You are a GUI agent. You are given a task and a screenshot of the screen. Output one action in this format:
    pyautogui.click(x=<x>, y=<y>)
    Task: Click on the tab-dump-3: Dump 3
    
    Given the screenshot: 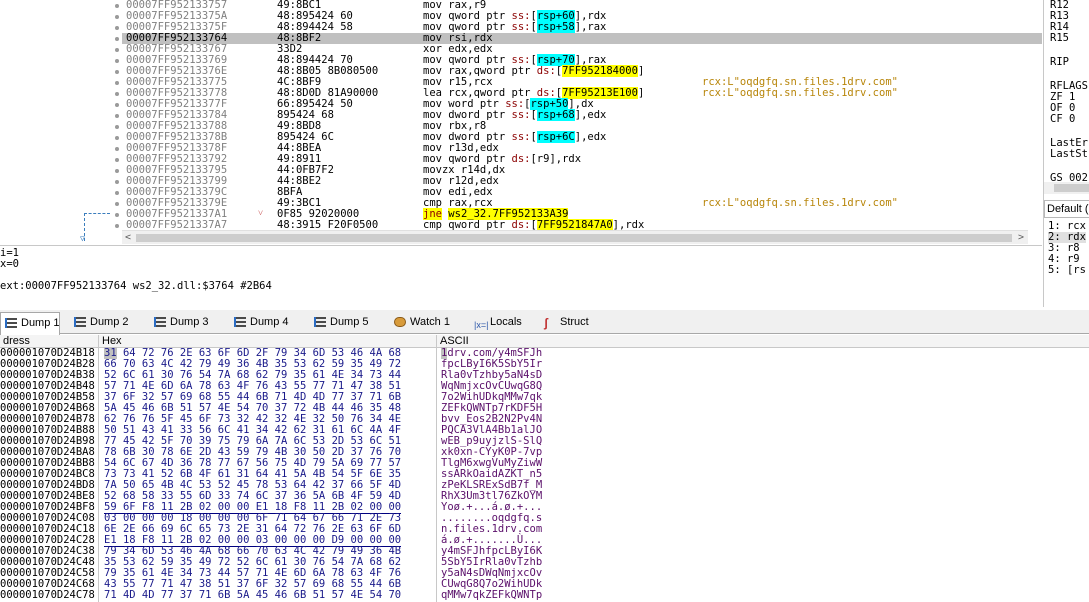 What is the action you would take?
    pyautogui.click(x=185, y=323)
    